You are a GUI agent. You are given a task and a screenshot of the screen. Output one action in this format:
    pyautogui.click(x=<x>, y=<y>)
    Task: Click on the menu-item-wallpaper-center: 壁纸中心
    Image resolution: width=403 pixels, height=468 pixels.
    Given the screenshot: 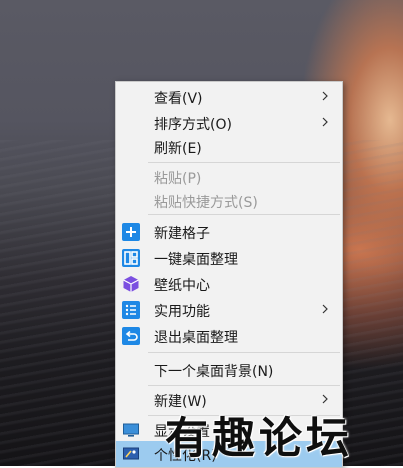 What is the action you would take?
    pyautogui.click(x=229, y=284)
    